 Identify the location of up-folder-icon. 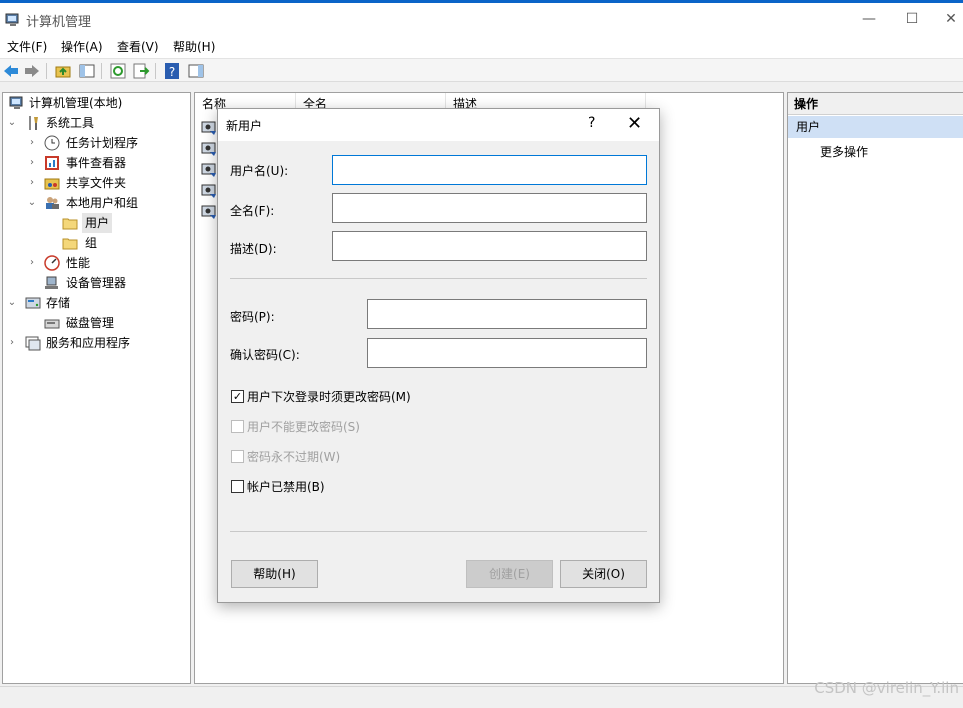
(63, 71).